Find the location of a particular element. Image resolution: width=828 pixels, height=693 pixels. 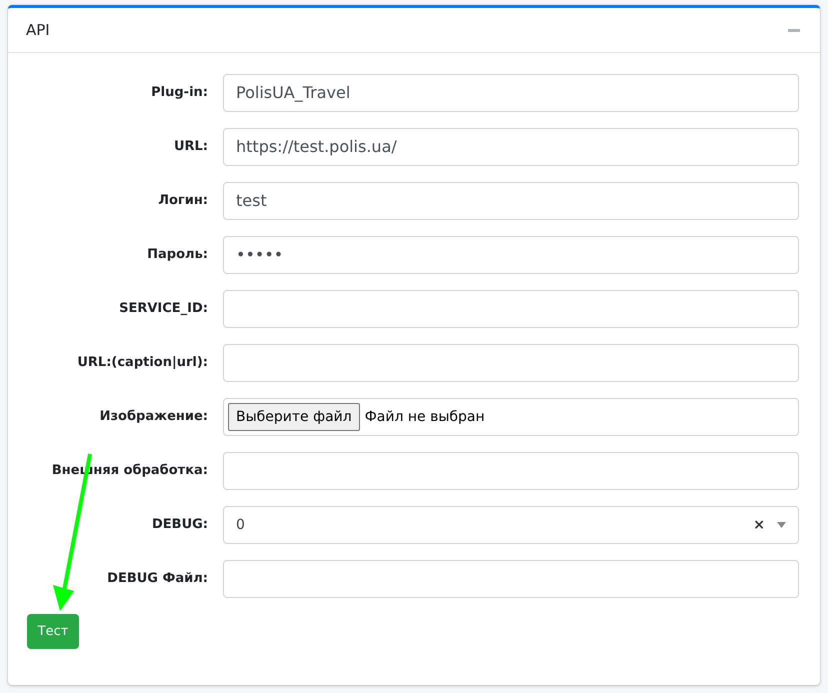

input-field: ••••• is located at coordinates (511, 255).